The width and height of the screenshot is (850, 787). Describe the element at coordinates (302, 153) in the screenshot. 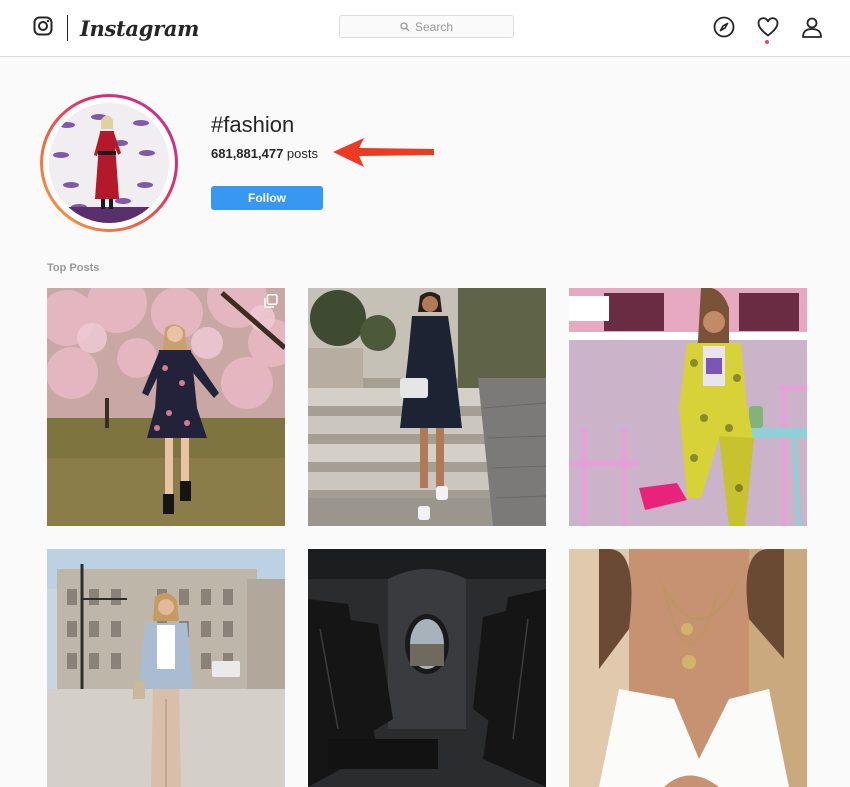

I see `post-count-suffix: posts` at that location.